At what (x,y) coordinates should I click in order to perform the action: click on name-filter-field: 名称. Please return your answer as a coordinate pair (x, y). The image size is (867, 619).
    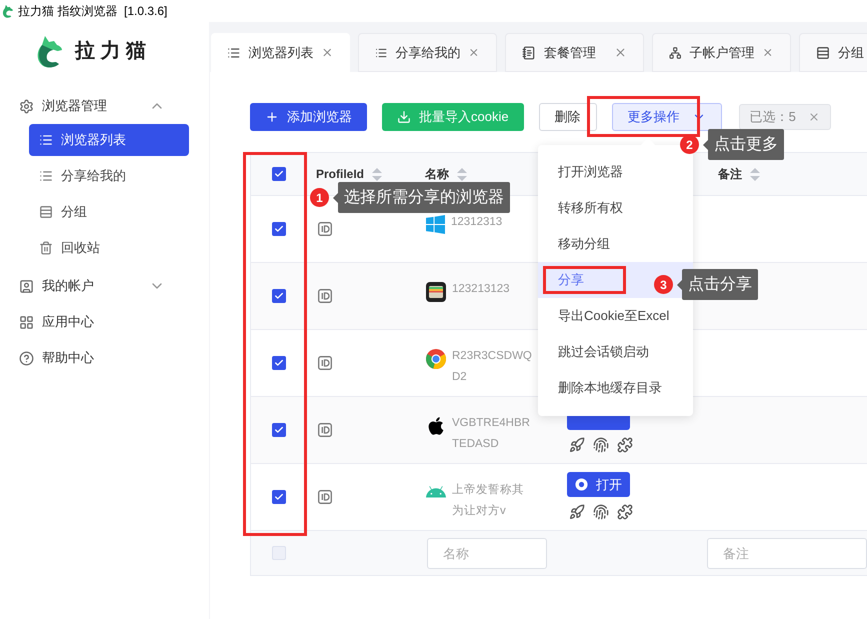
    Looking at the image, I should click on (487, 553).